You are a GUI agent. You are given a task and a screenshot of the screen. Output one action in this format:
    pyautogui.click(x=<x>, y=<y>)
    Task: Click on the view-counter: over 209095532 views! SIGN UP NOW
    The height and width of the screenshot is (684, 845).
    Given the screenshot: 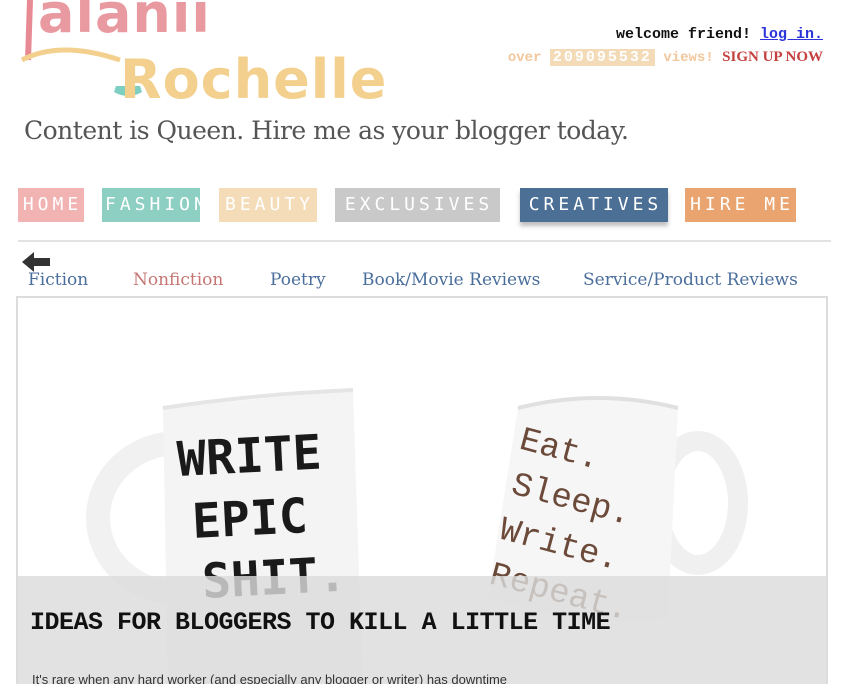 What is the action you would take?
    pyautogui.click(x=665, y=57)
    